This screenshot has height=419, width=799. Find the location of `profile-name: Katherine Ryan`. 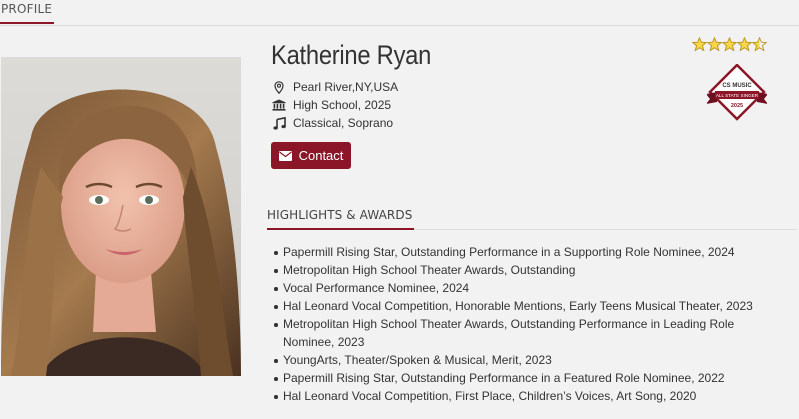

profile-name: Katherine Ryan is located at coordinates (351, 55).